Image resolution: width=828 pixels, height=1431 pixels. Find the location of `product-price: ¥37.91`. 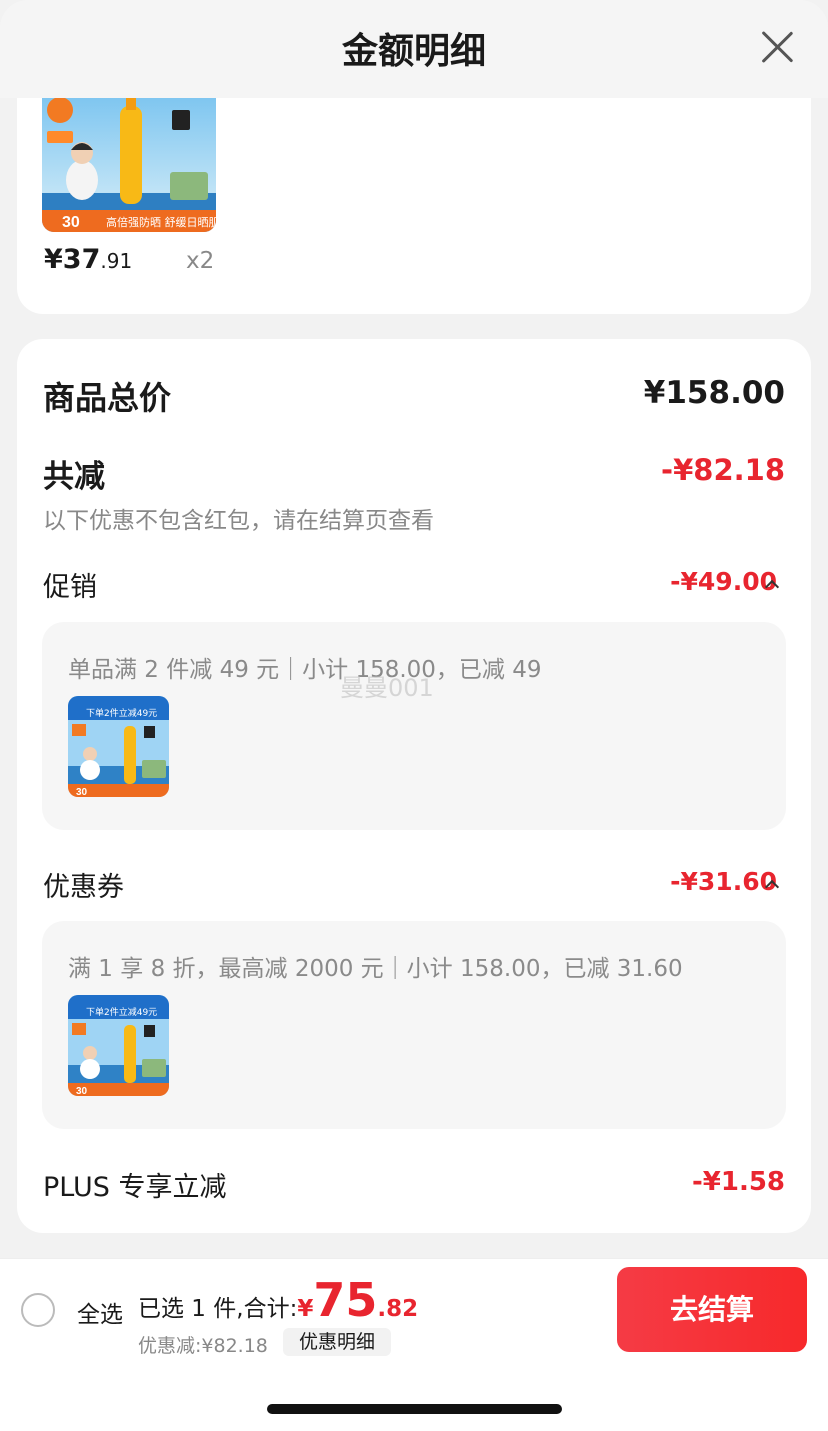

product-price: ¥37.91 is located at coordinates (88, 259).